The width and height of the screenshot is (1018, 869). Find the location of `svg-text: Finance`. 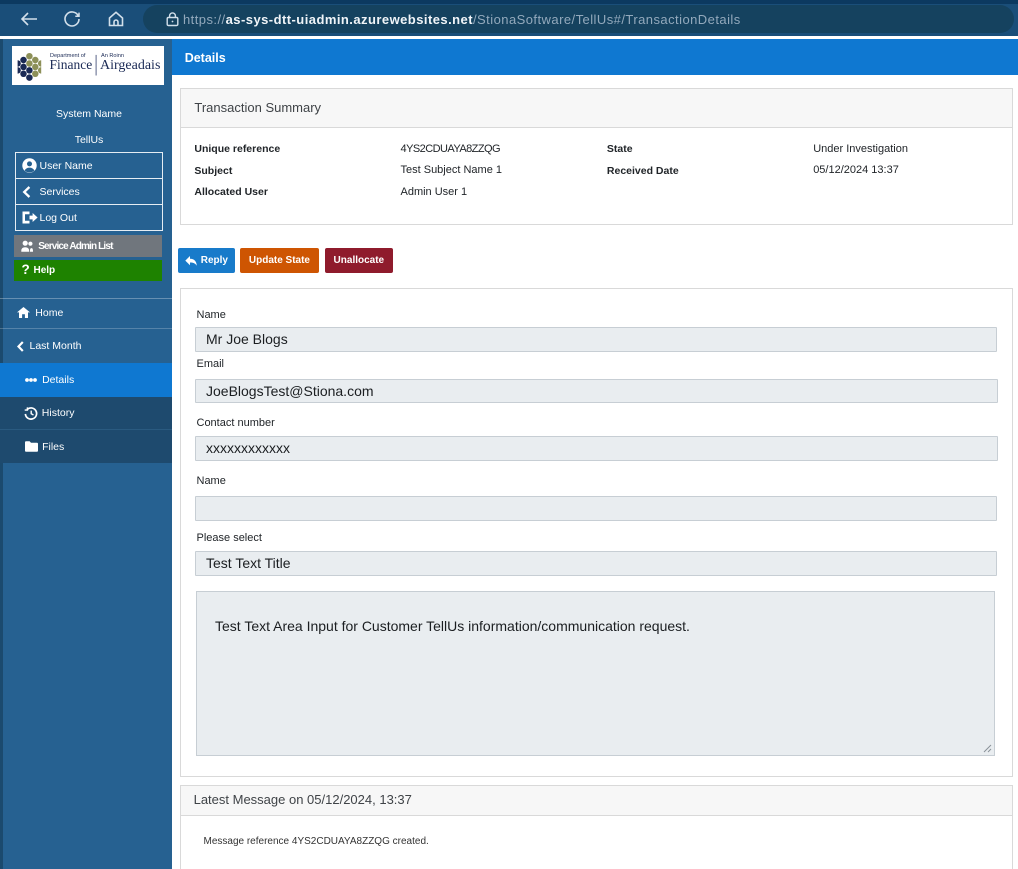

svg-text: Finance is located at coordinates (71, 64).